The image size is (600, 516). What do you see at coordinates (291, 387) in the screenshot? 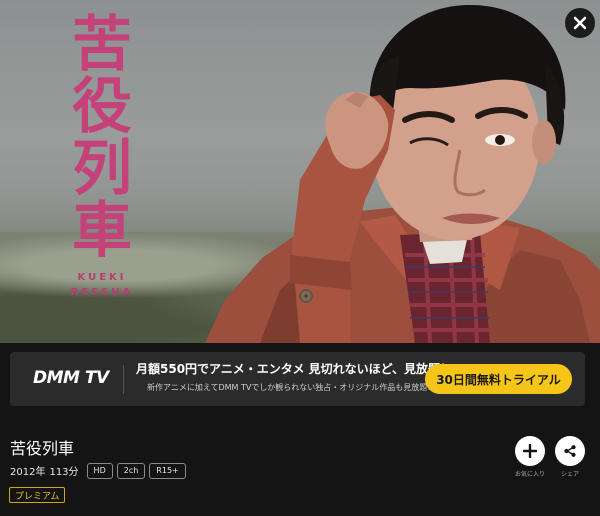
I see `promo-subtext: 新作アニメに加えてDMM TVでしか観られない独占・オリジナル作品も見放題！` at bounding box center [291, 387].